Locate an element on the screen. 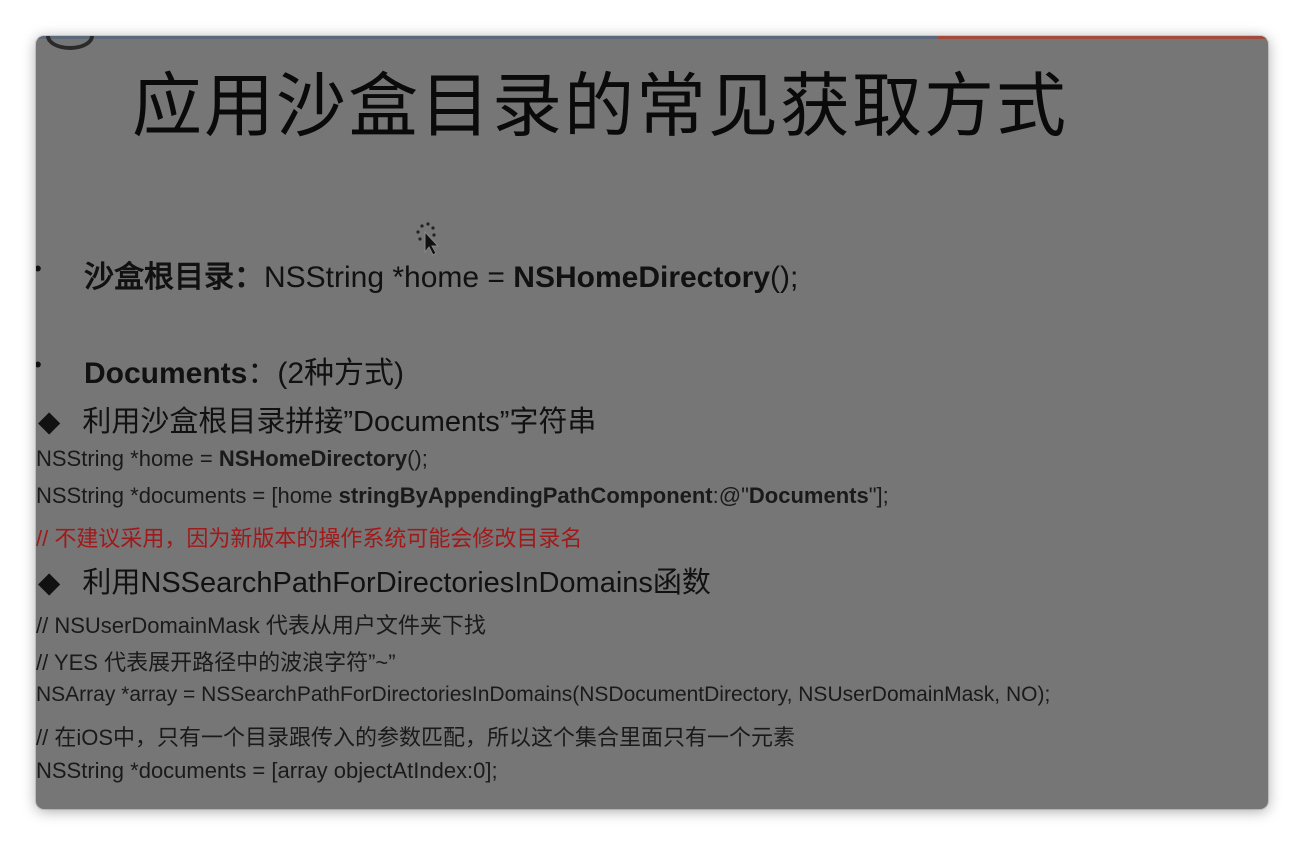  slide-top-accent is located at coordinates (1103, 37).